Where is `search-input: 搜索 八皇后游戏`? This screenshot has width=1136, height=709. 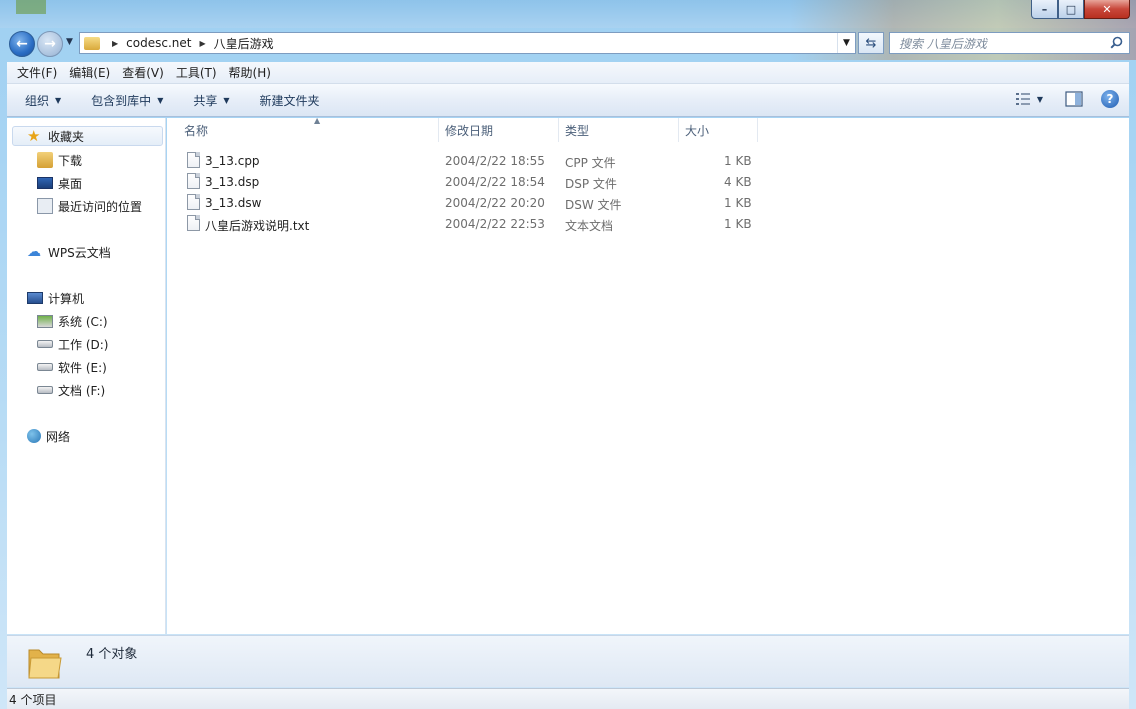
search-input: 搜索 八皇后游戏 is located at coordinates (1009, 43).